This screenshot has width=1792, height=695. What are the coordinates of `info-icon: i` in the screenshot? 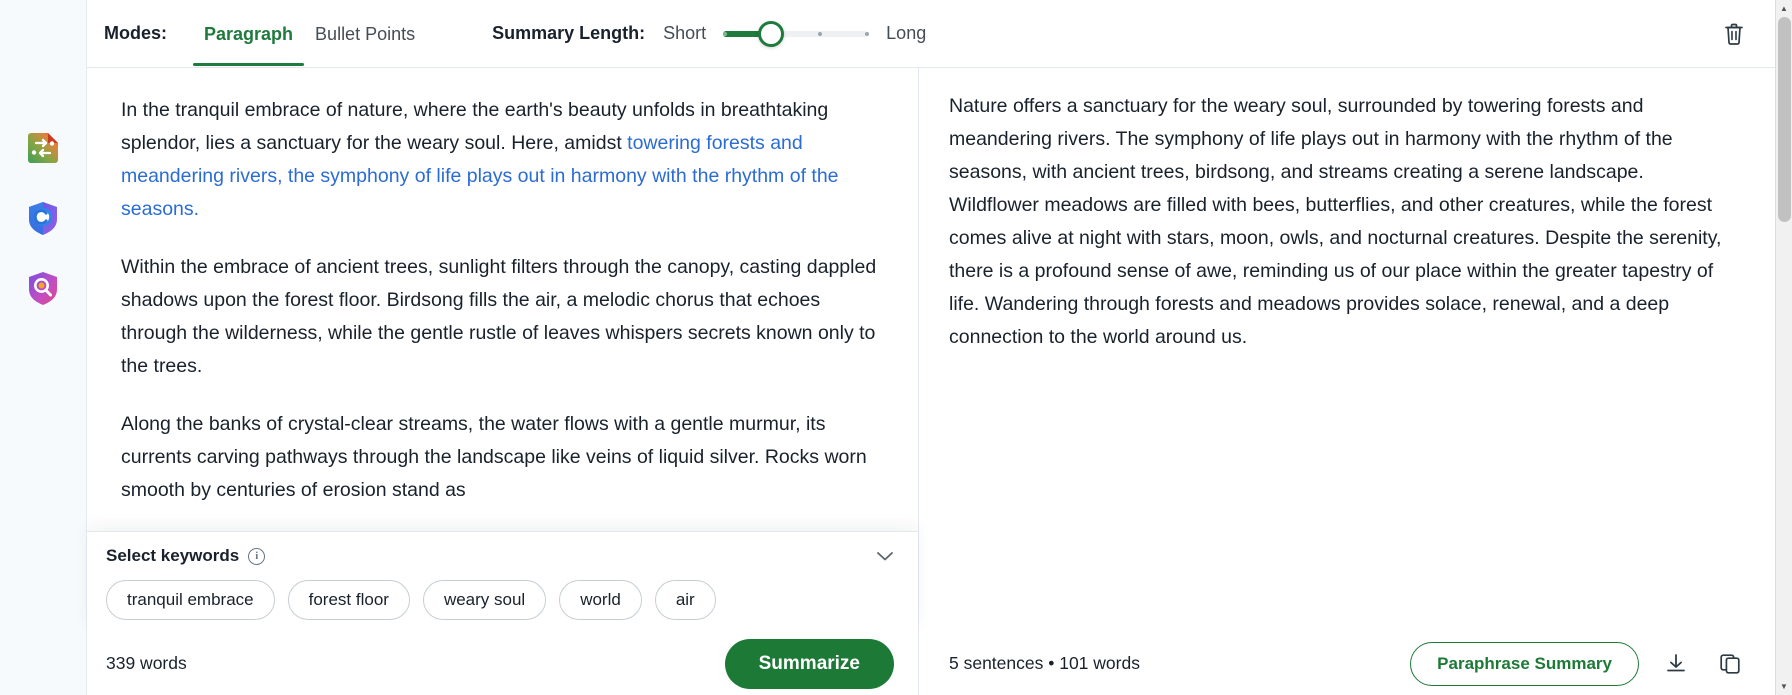 It's located at (257, 556).